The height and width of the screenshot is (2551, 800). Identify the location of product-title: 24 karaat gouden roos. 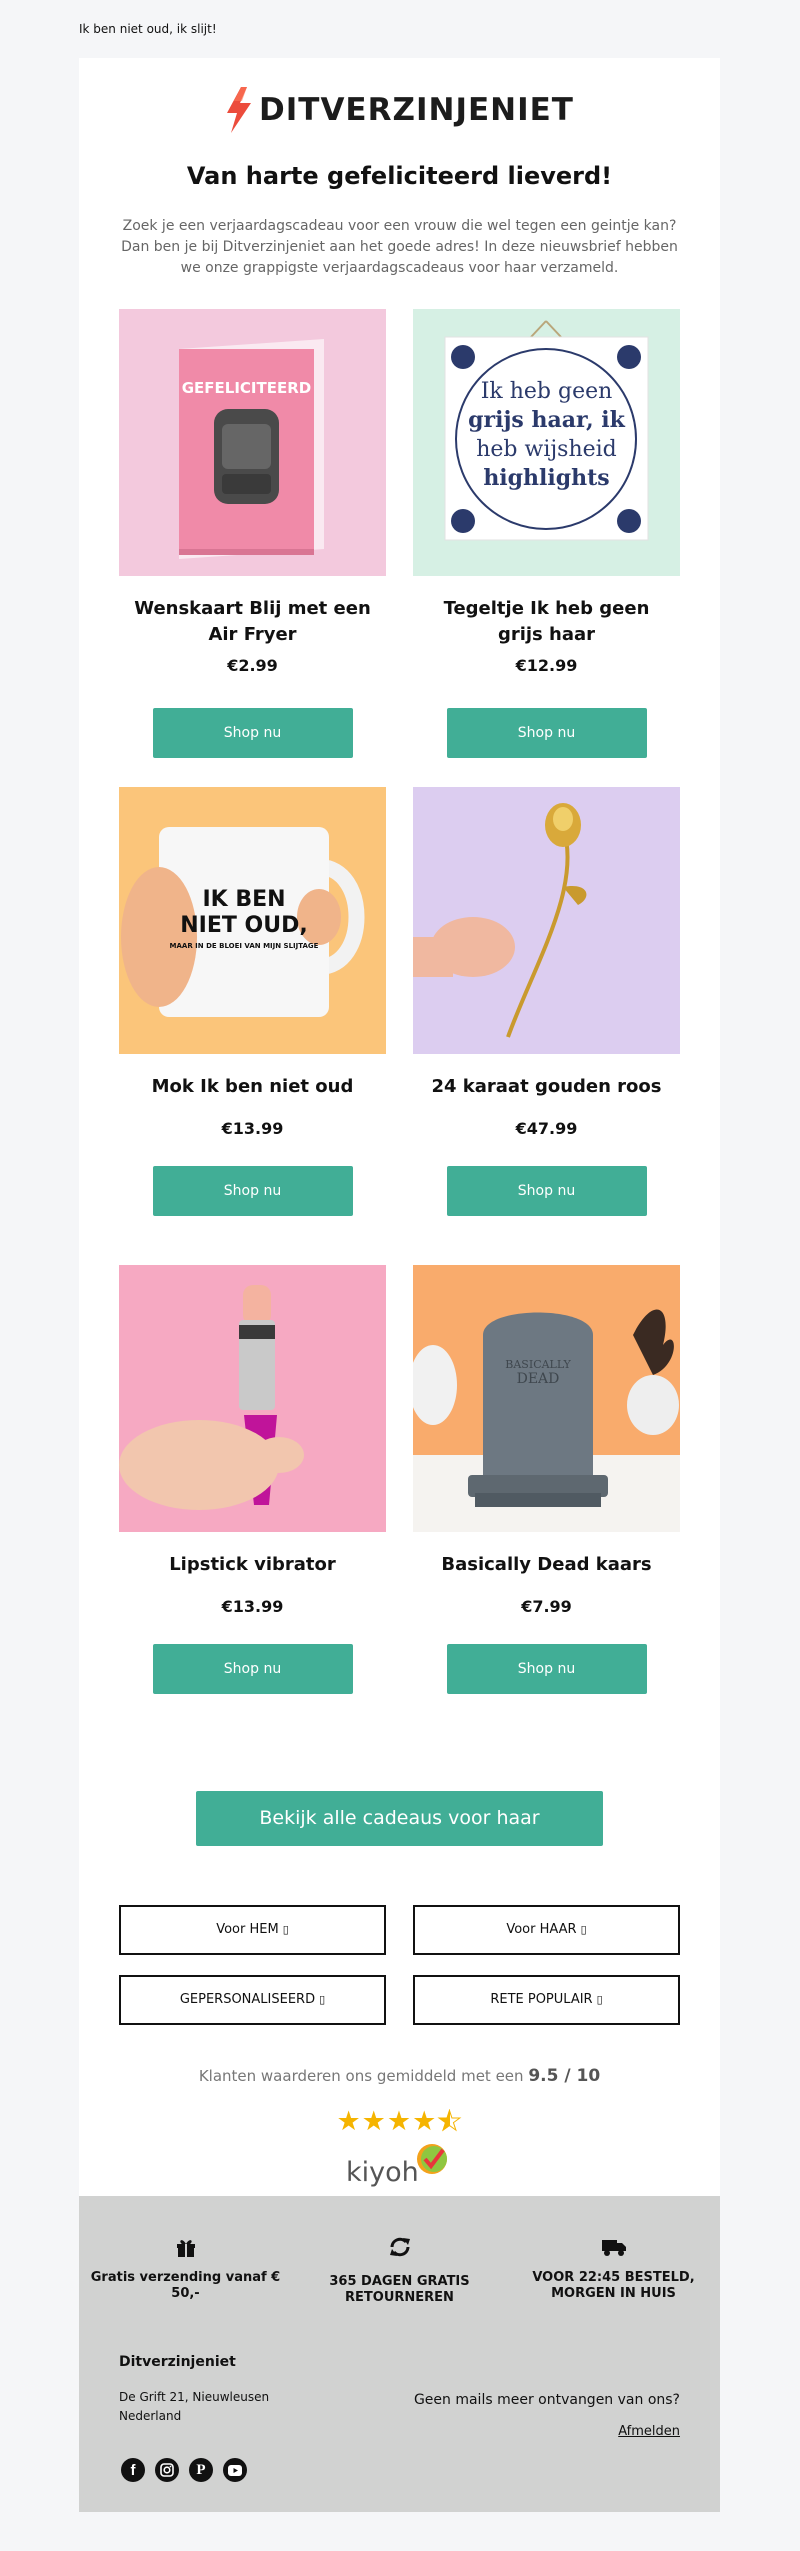
(546, 1091).